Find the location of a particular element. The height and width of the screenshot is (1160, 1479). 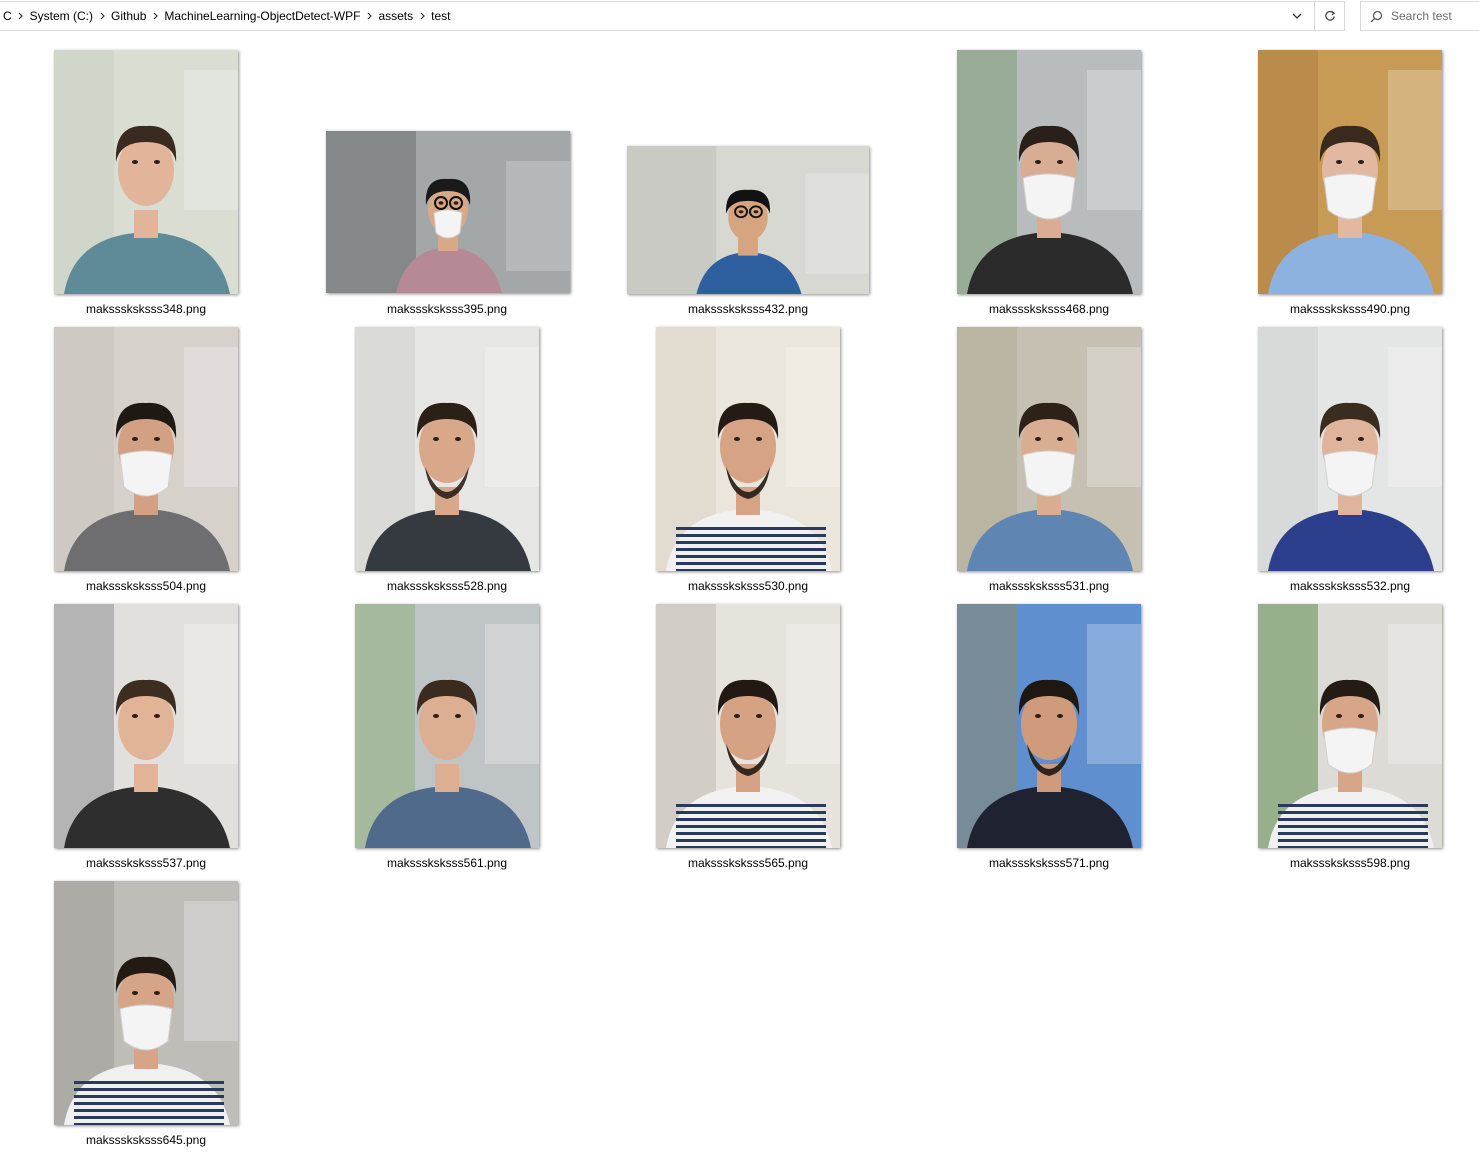

search-input: Search test is located at coordinates (1419, 16).